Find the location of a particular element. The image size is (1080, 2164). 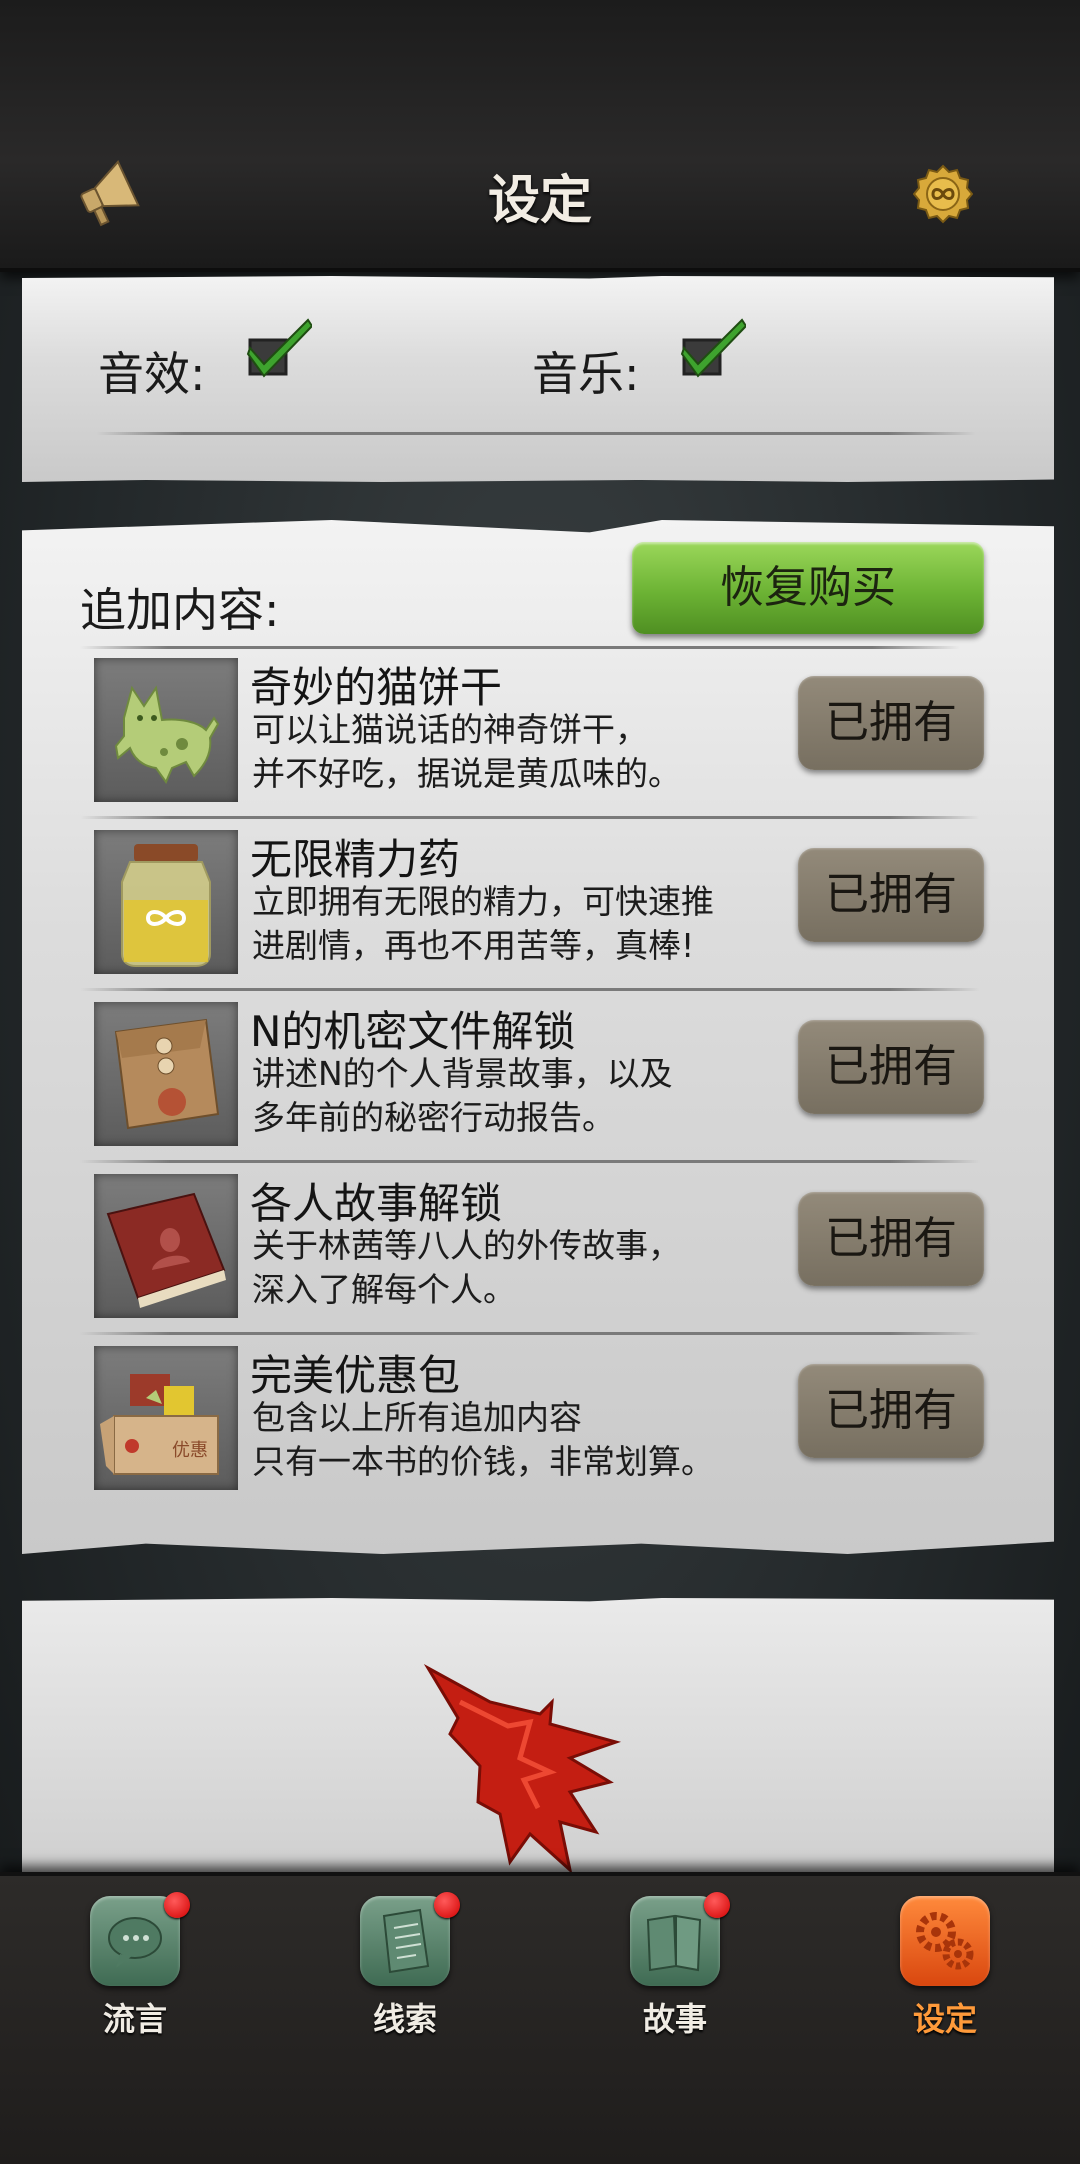

list-item-cat-cookie: 奇妙的猫饼干 可以让猫说话的神奇饼干， 并不好吃，据说是黄瓜味的。 已拥有 is located at coordinates (544, 733).